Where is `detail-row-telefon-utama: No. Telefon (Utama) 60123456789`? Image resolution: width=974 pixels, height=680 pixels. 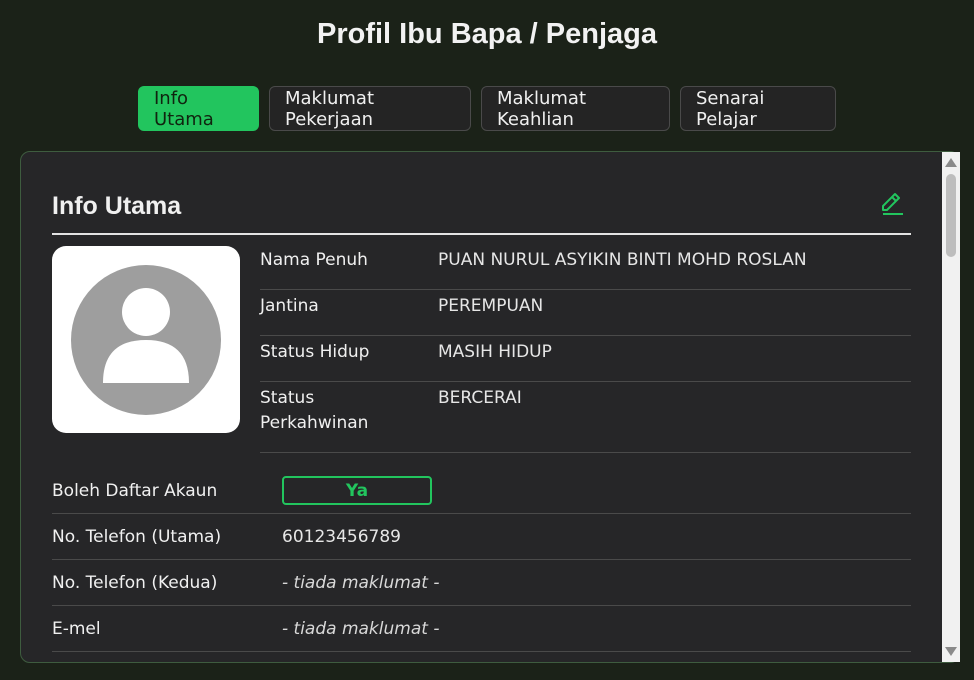
detail-row-telefon-utama: No. Telefon (Utama) 60123456789 is located at coordinates (481, 537).